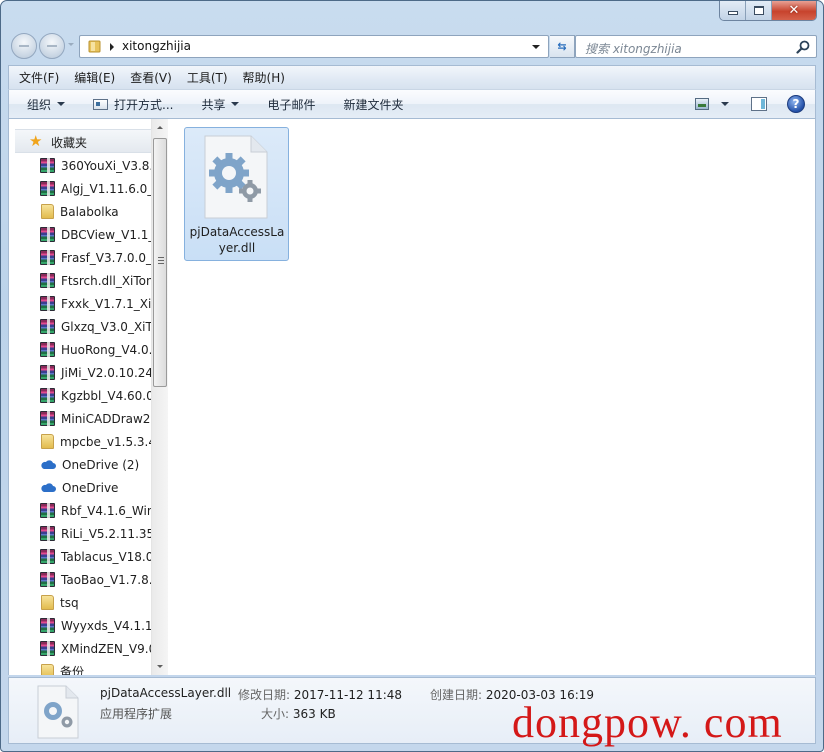  I want to click on sidebar-item-label: TaoBao_V1.7.8., so click(107, 579).